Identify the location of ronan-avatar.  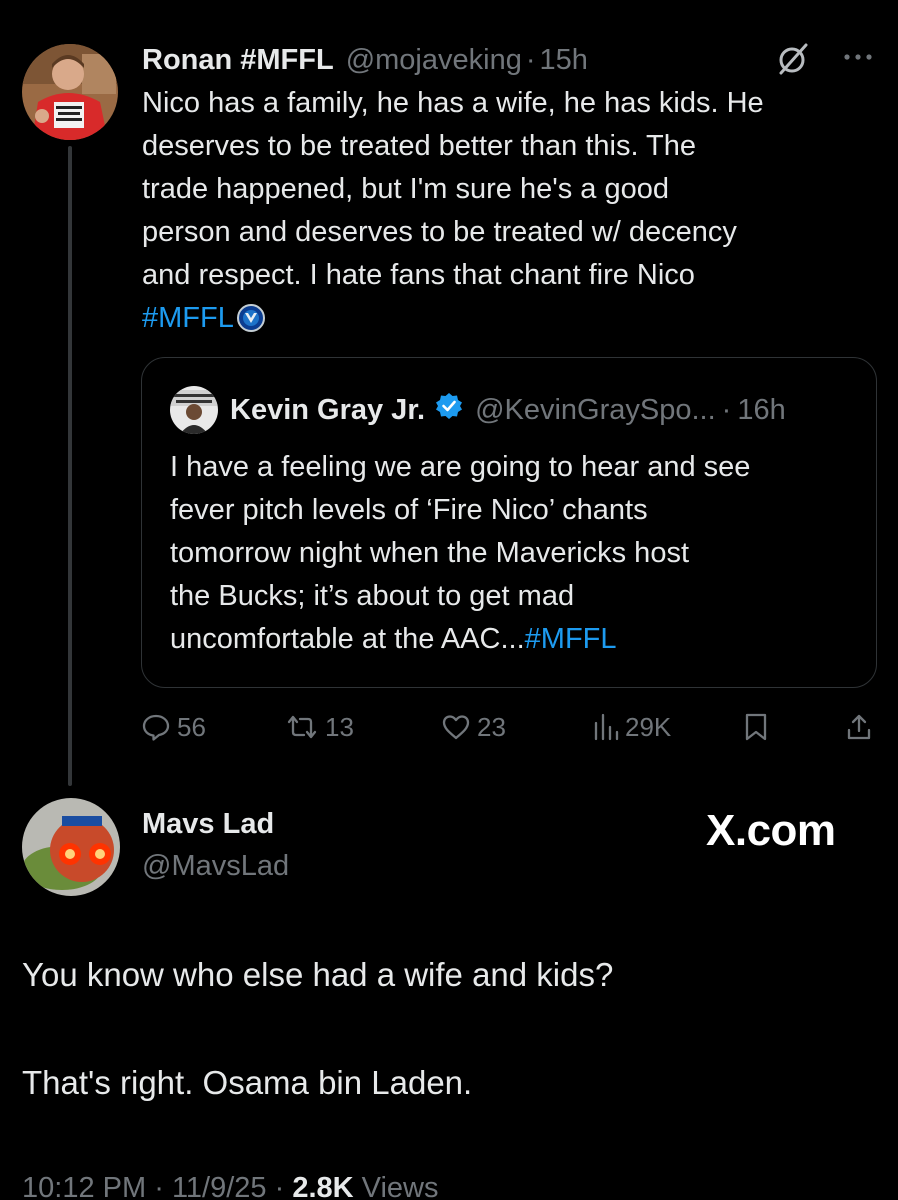
(70, 92).